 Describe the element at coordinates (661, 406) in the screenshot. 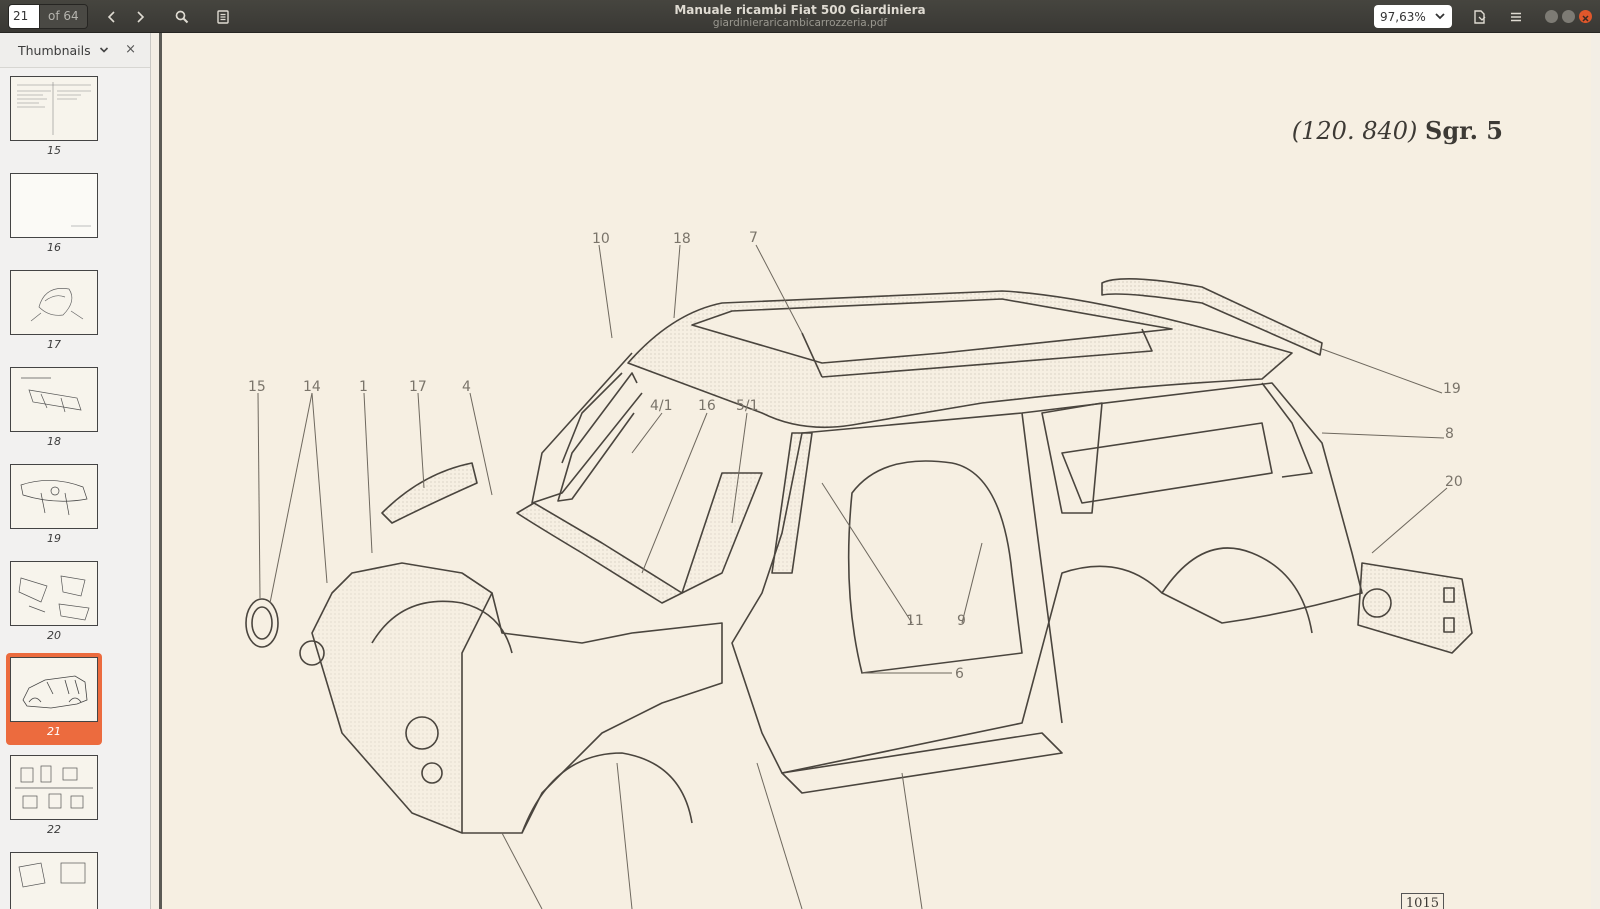

I see `callout-label: 4/1` at that location.